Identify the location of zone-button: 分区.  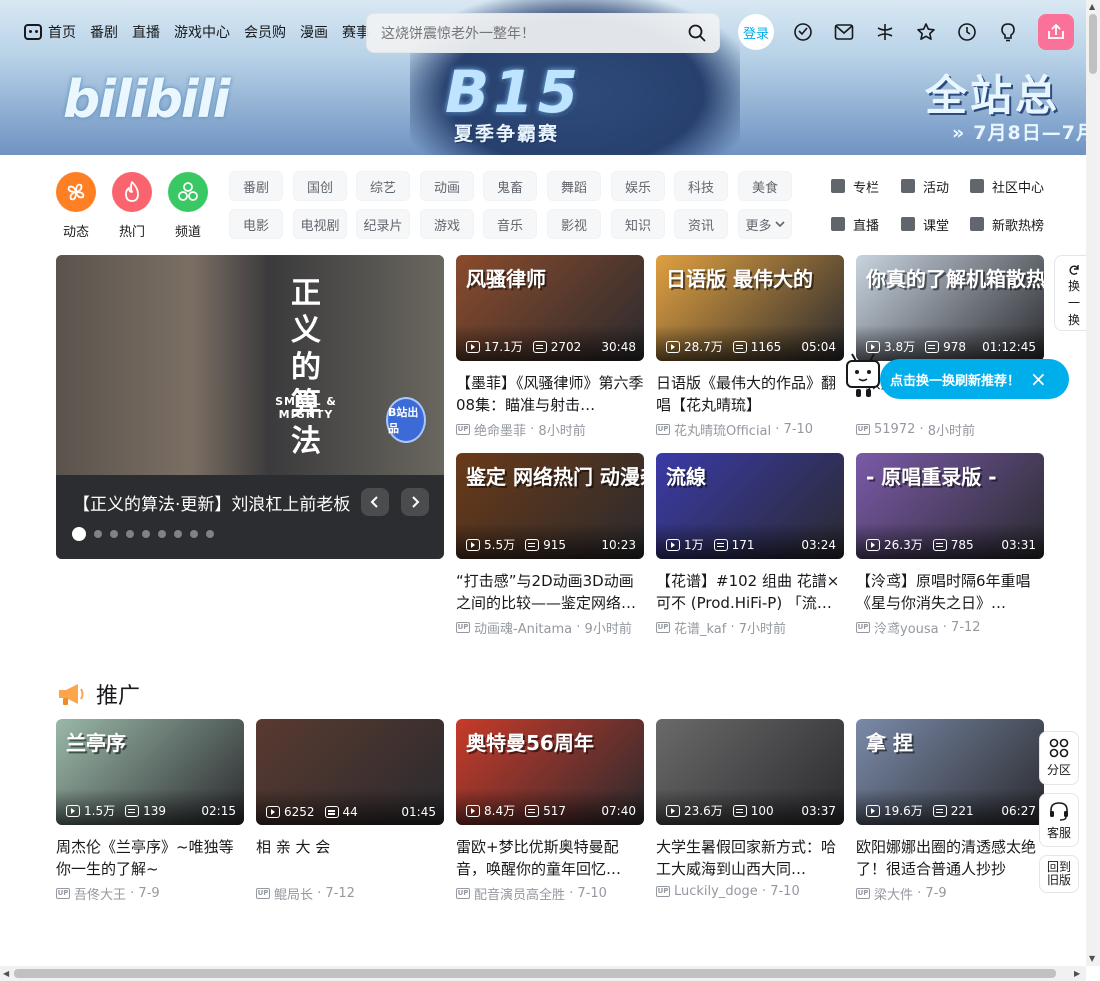
(1059, 758).